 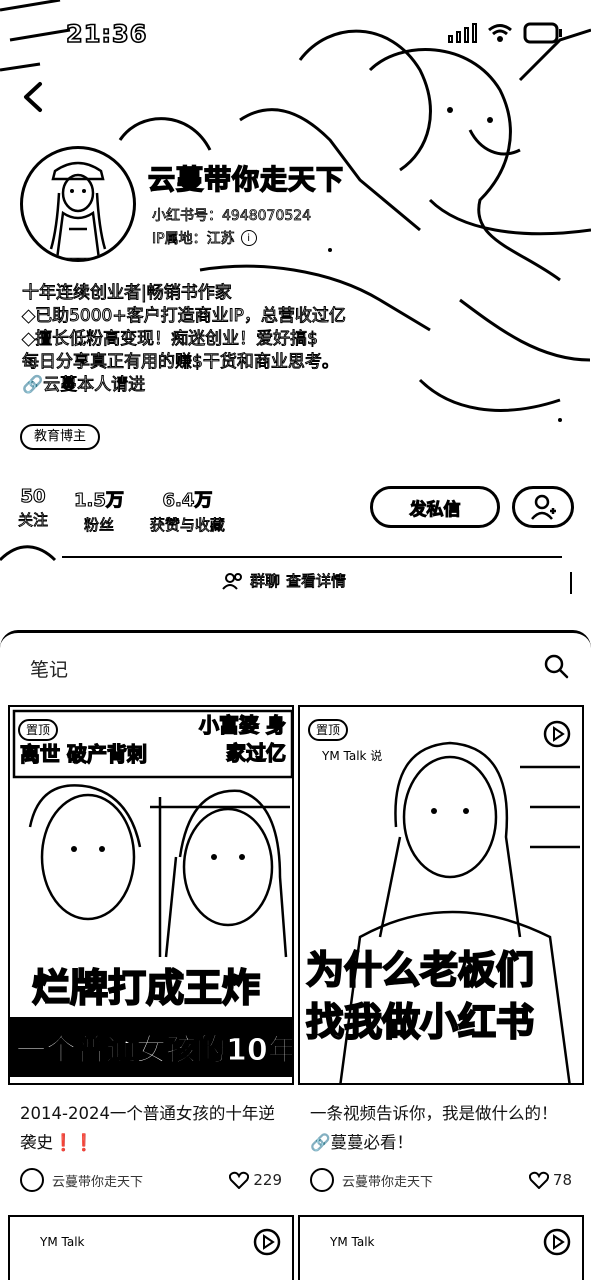 What do you see at coordinates (193, 239) in the screenshot?
I see `ip-location-text: IP属地：江苏` at bounding box center [193, 239].